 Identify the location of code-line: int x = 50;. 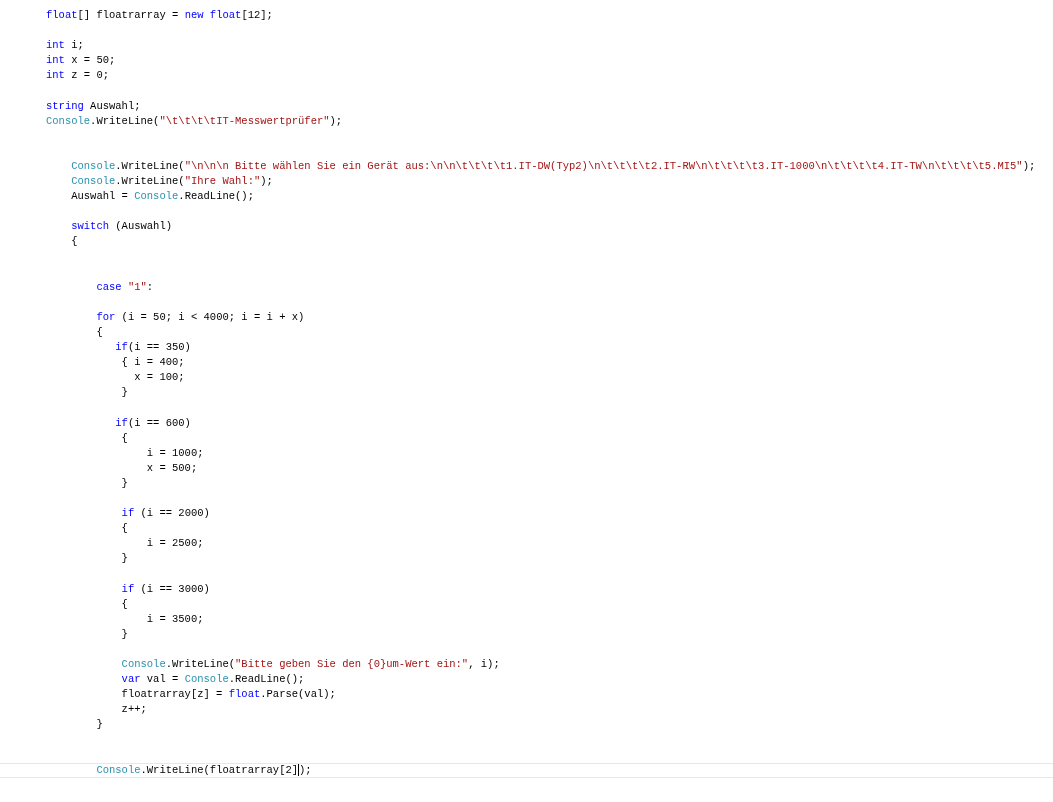
(81, 61).